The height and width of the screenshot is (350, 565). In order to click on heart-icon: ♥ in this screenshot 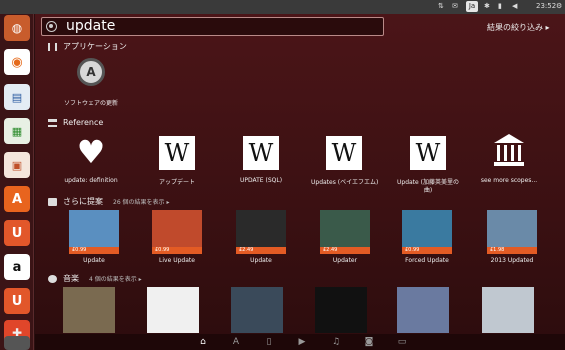, I will do `click(91, 152)`.